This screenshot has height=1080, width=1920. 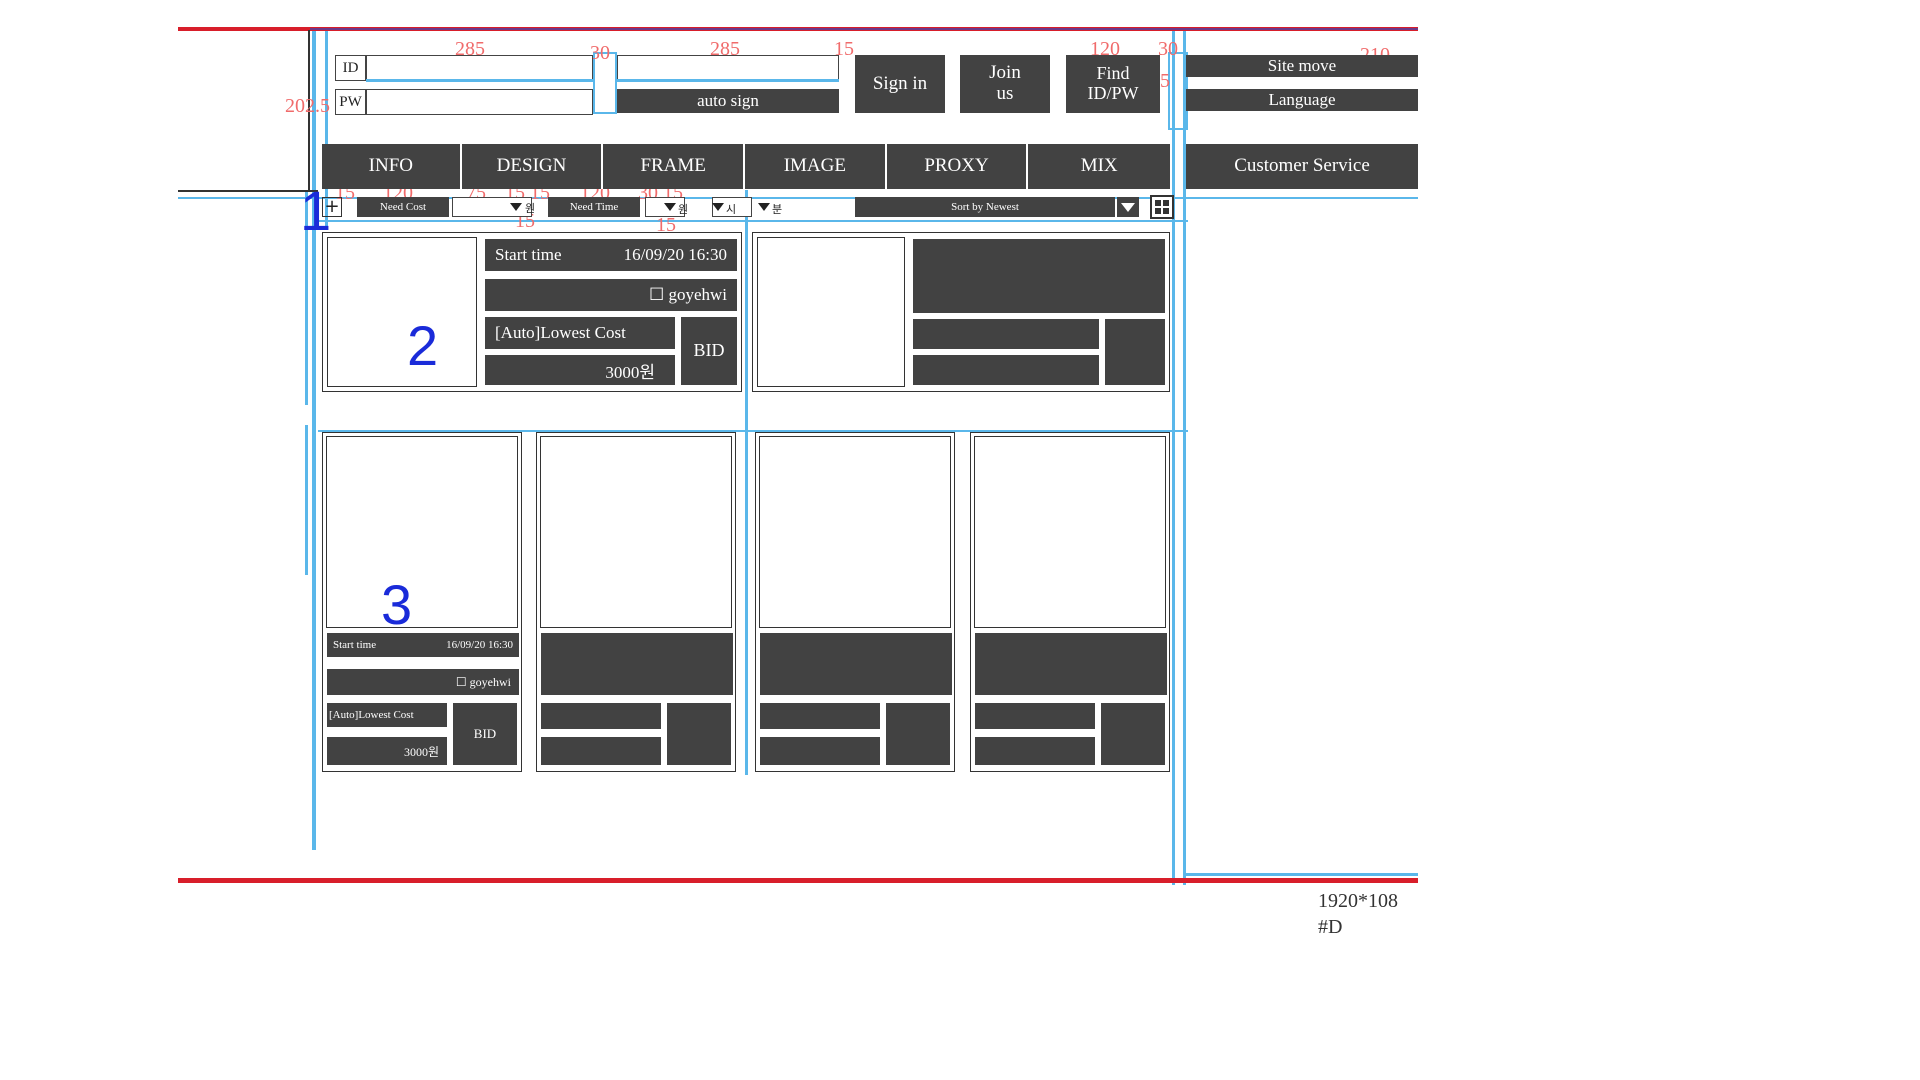 What do you see at coordinates (350, 102) in the screenshot?
I see `pw-label: PW` at bounding box center [350, 102].